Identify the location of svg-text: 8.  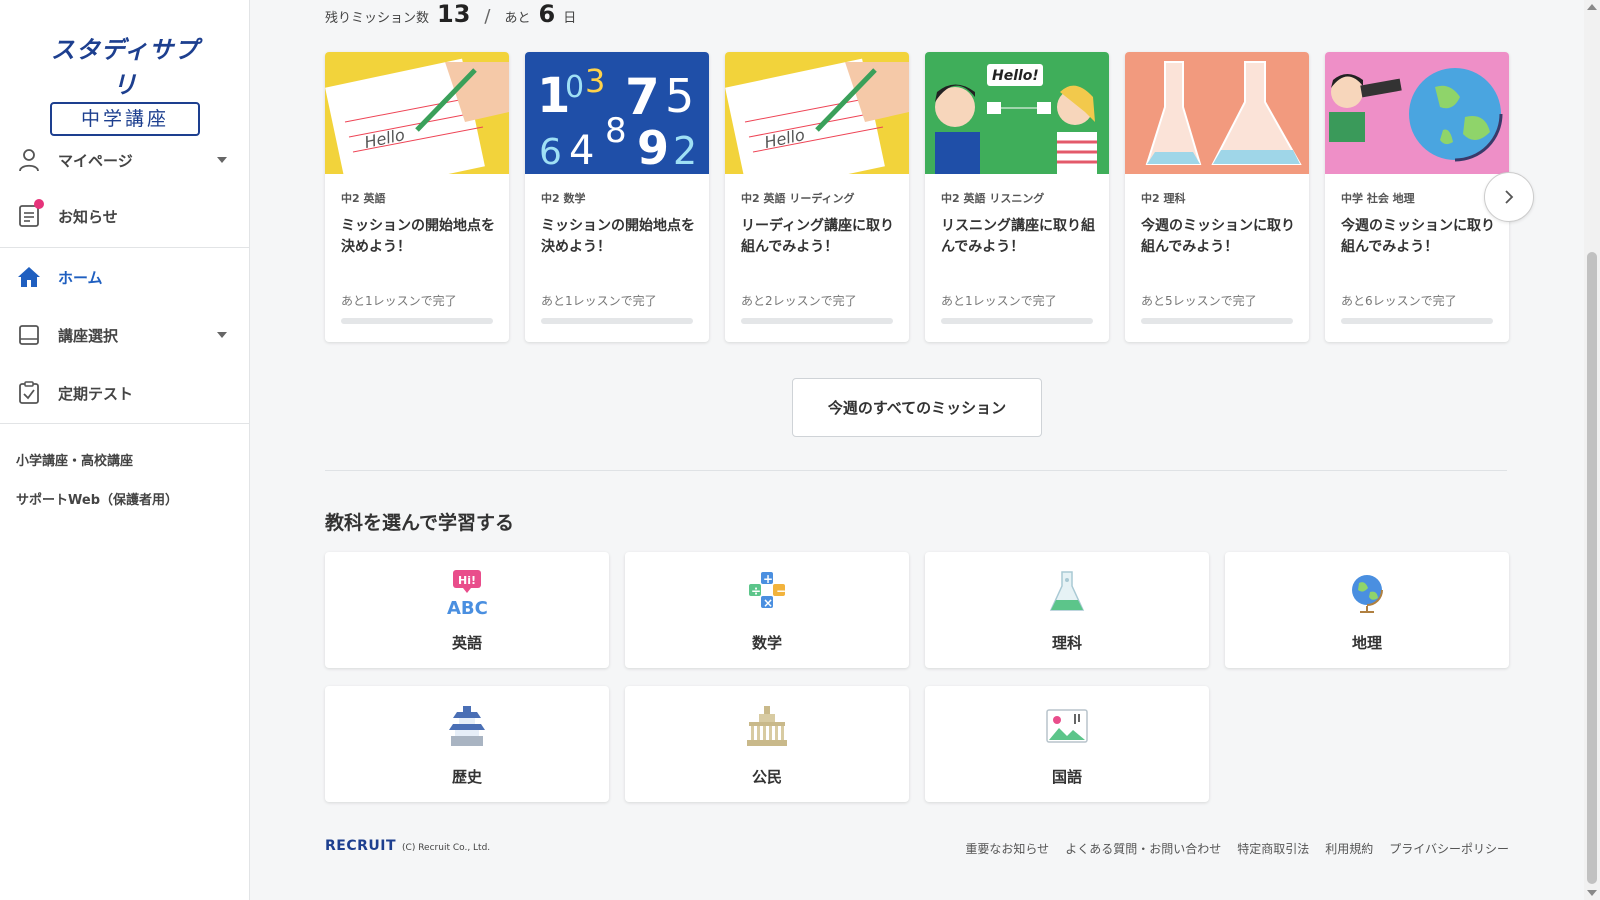
(616, 131).